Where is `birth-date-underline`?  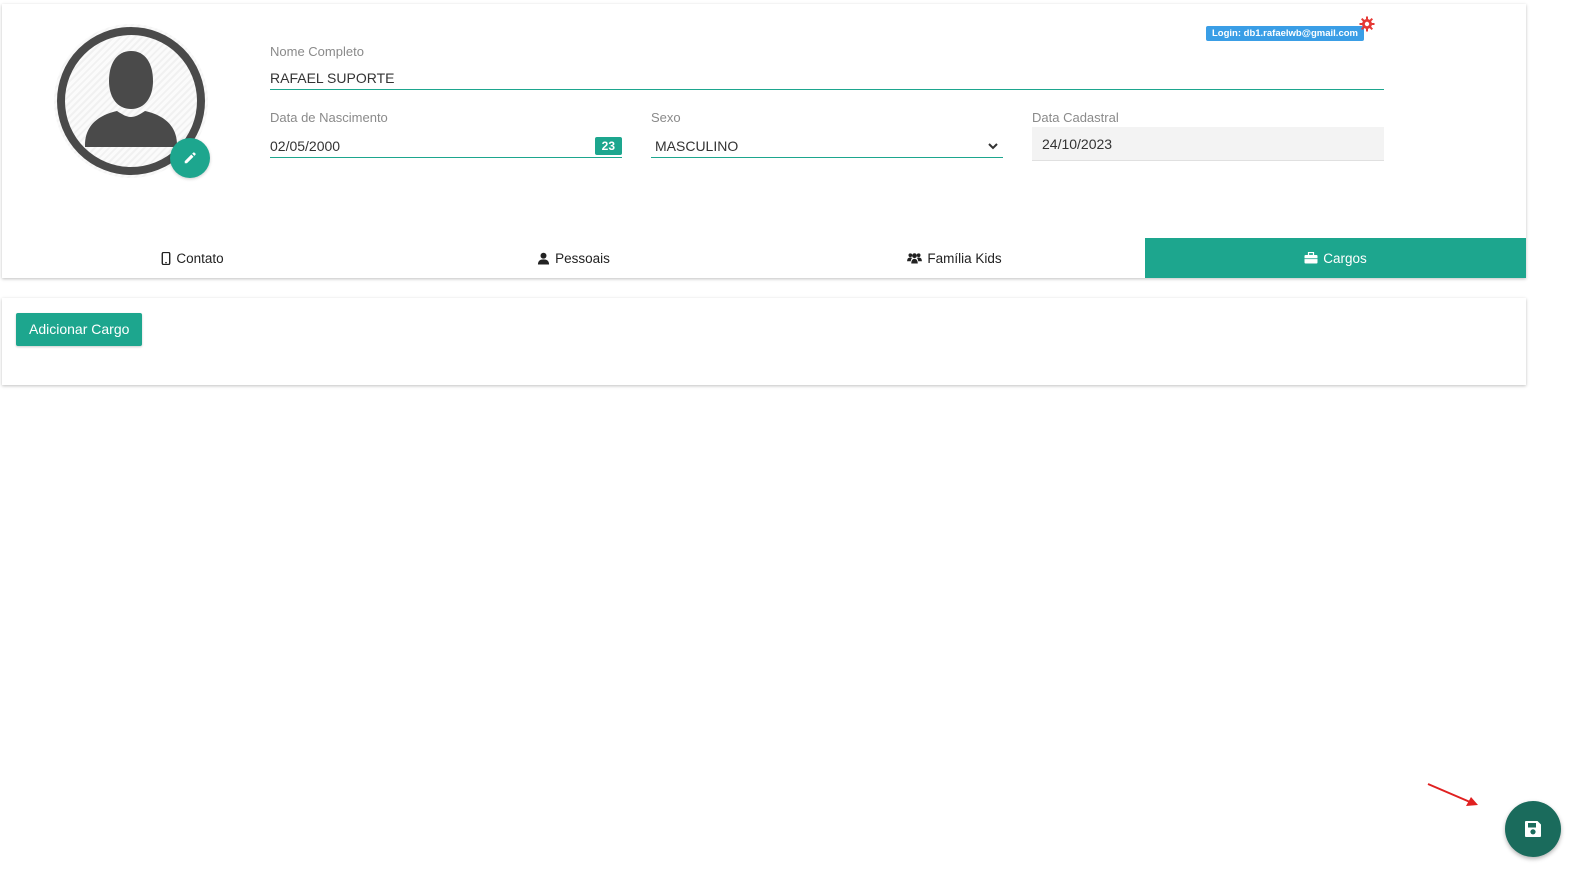
birth-date-underline is located at coordinates (446, 157).